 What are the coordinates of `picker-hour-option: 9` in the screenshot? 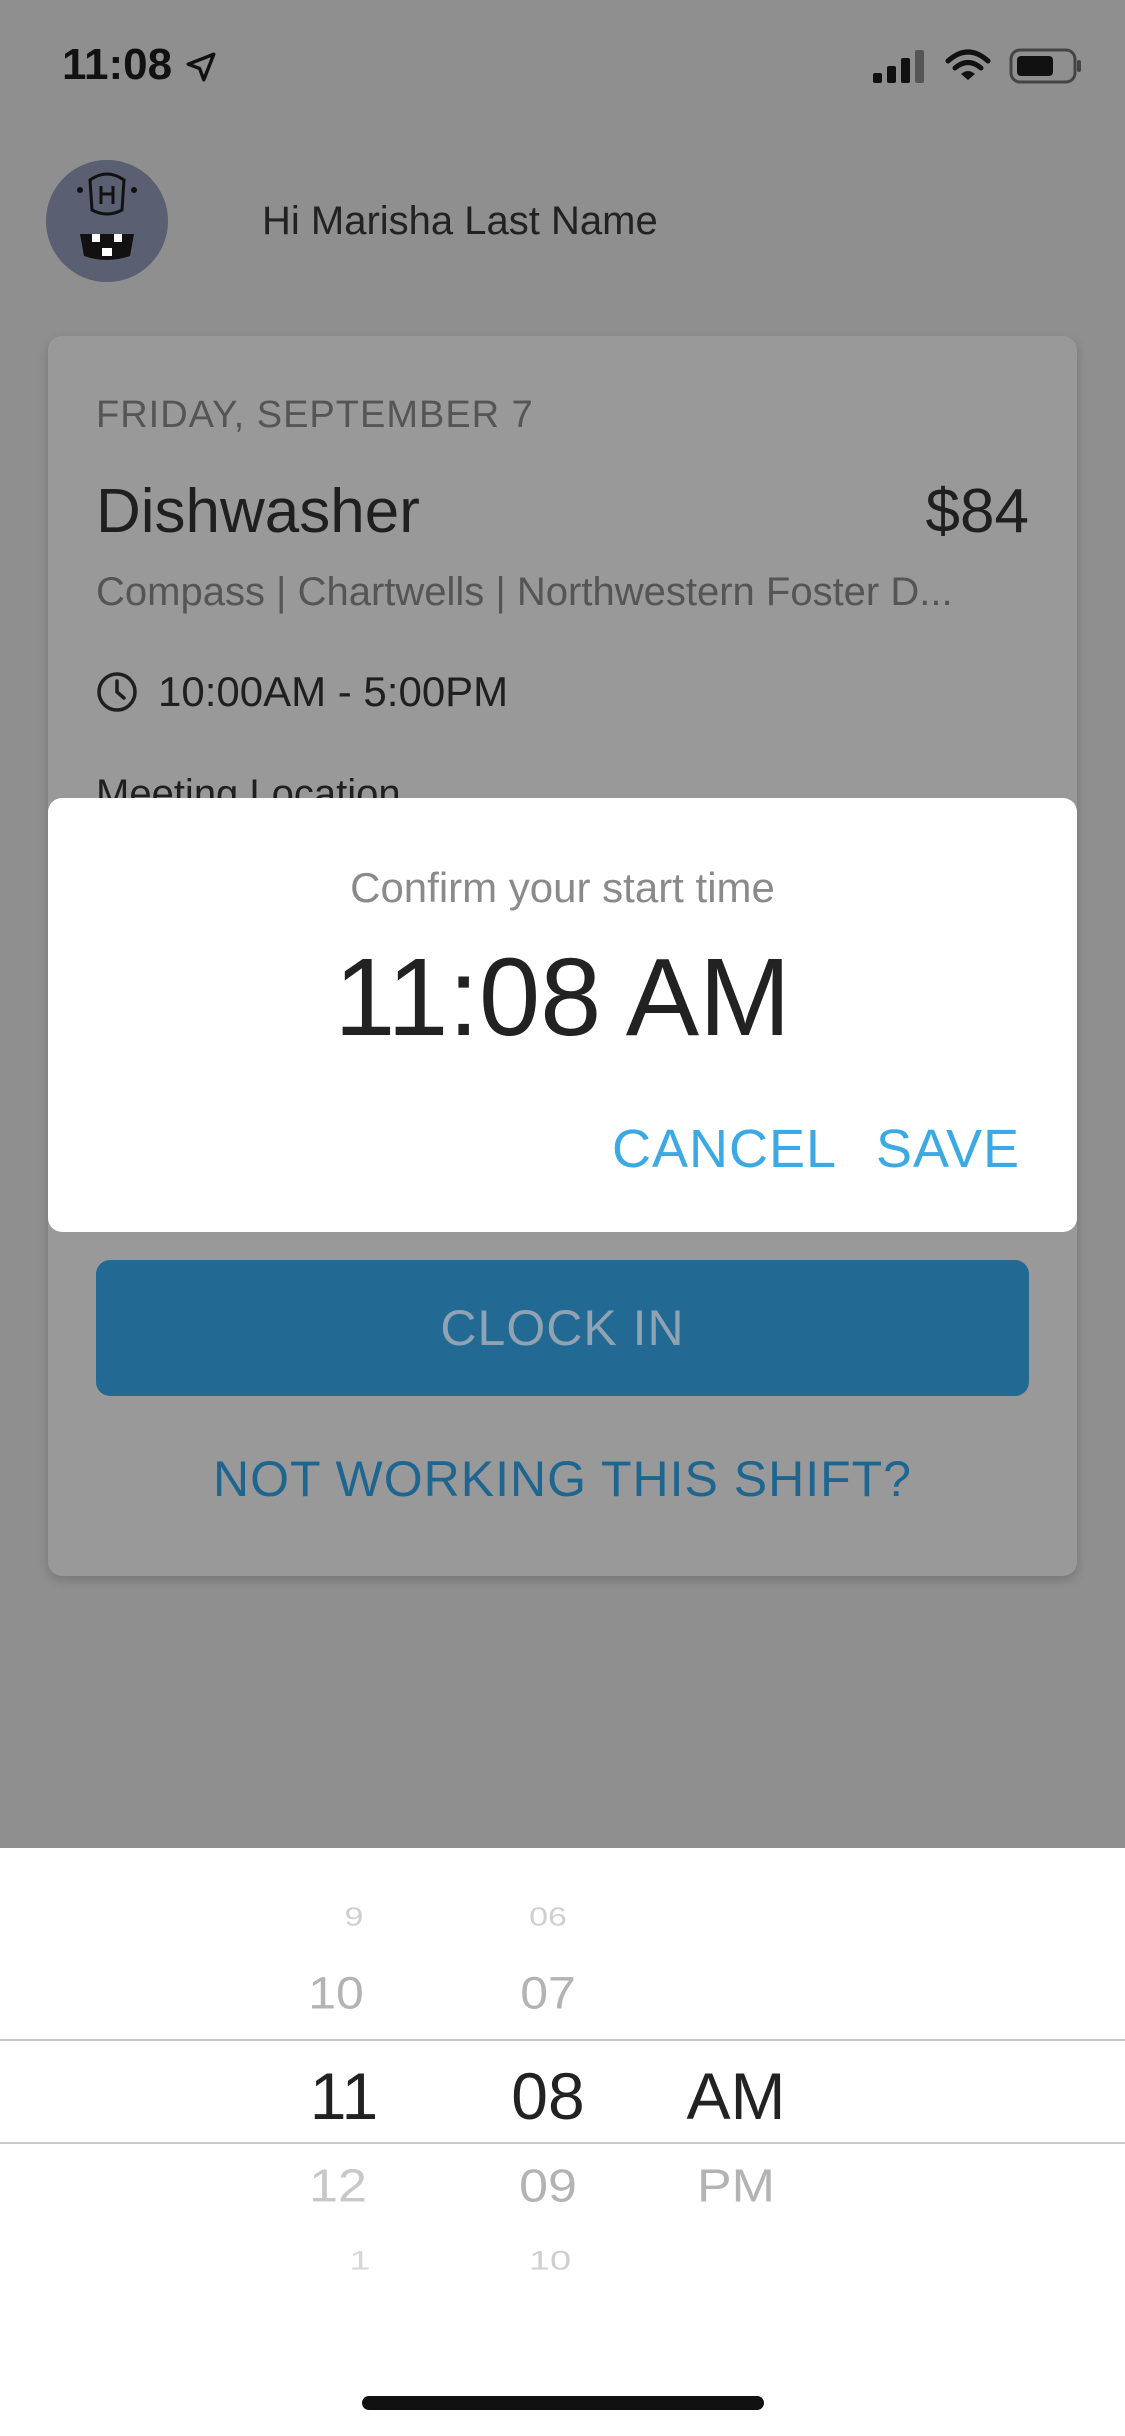 It's located at (354, 1917).